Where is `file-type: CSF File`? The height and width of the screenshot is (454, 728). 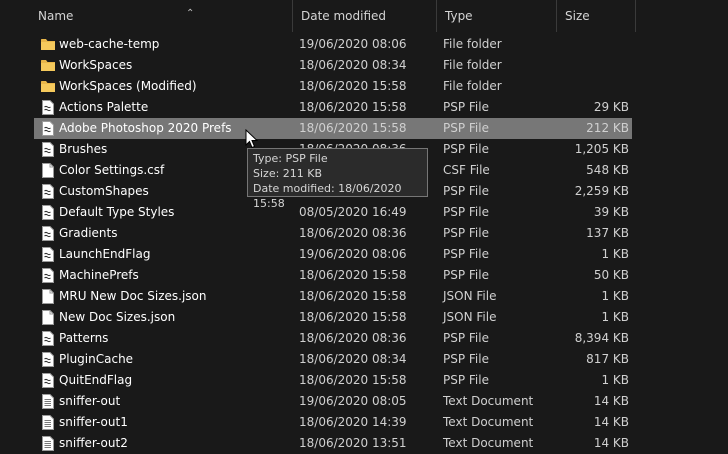
file-type: CSF File is located at coordinates (466, 170).